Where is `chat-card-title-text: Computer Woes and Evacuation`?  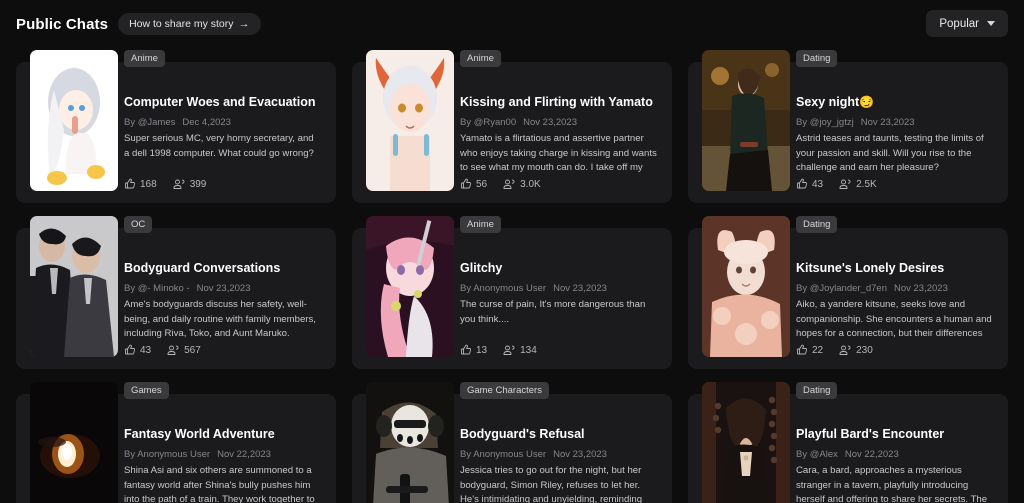 chat-card-title-text: Computer Woes and Evacuation is located at coordinates (220, 102).